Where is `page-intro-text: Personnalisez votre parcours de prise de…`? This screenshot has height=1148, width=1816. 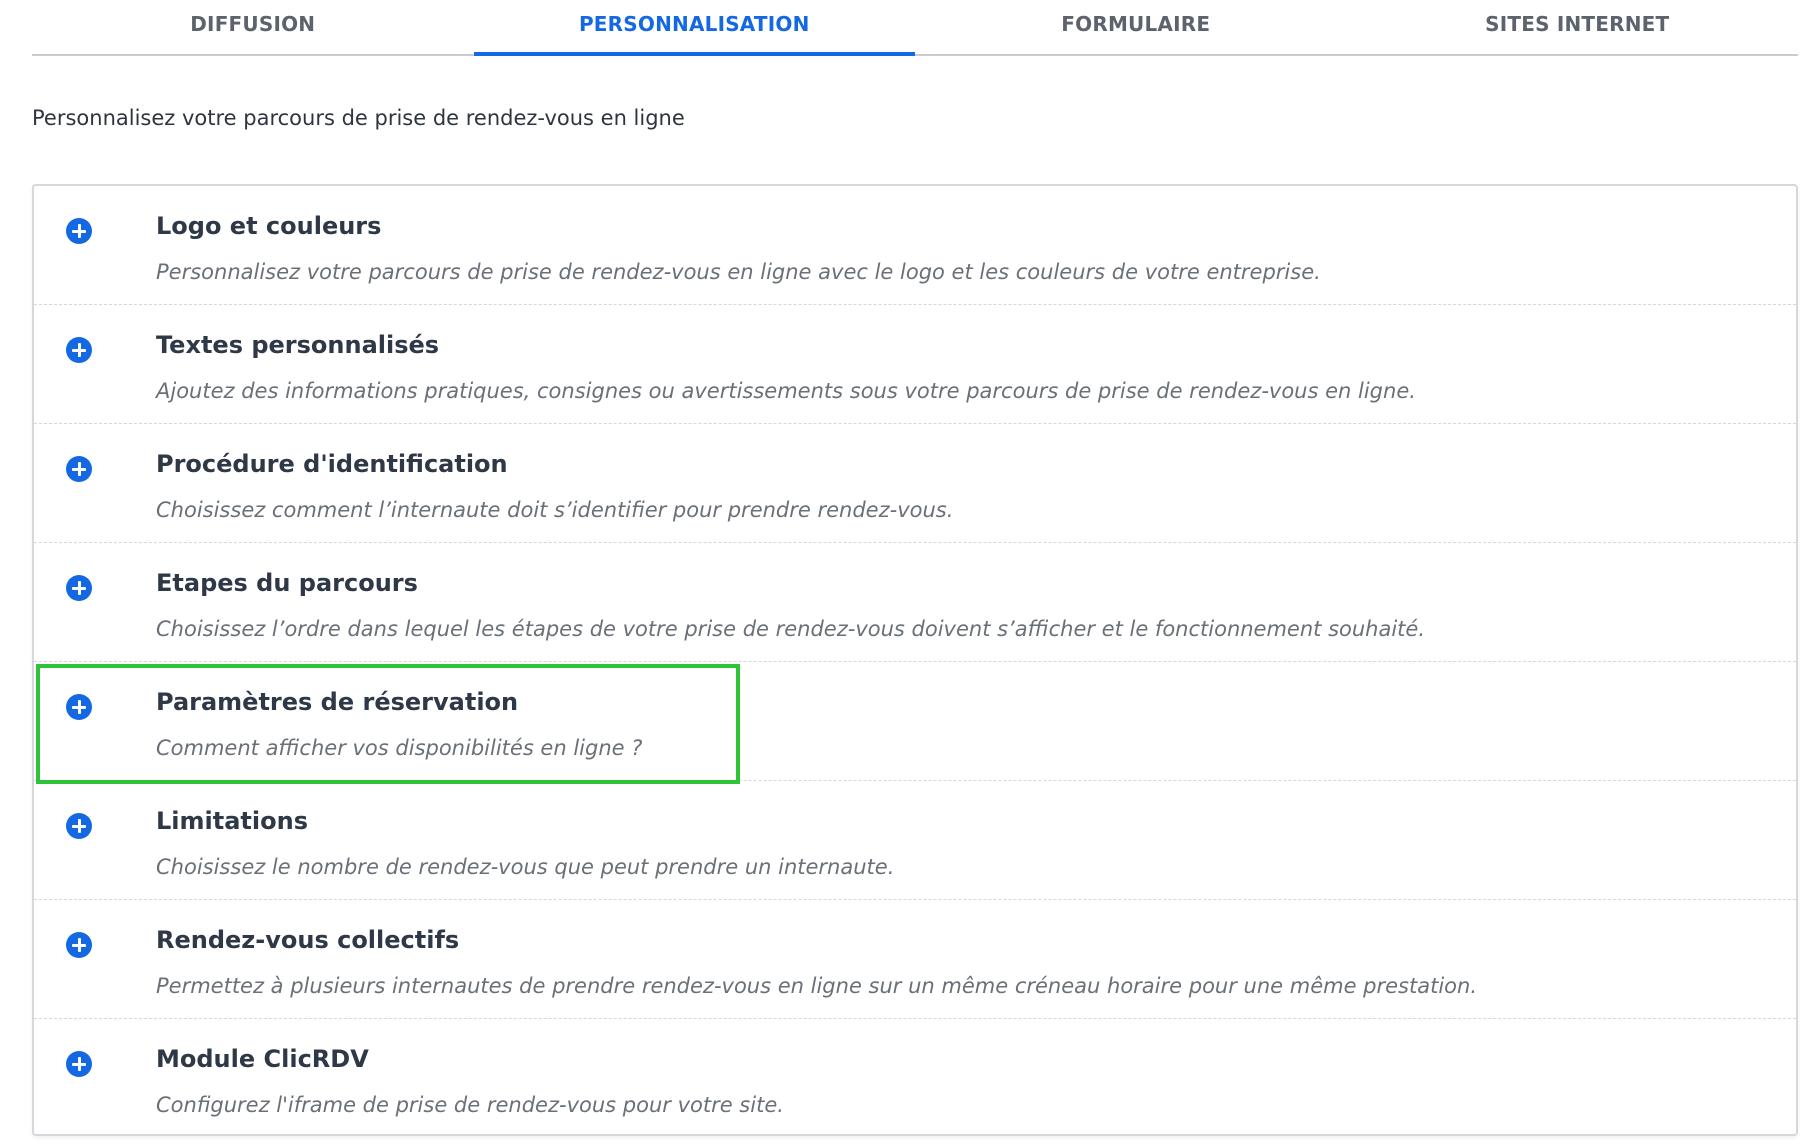
page-intro-text: Personnalisez votre parcours de prise de… is located at coordinates (358, 118).